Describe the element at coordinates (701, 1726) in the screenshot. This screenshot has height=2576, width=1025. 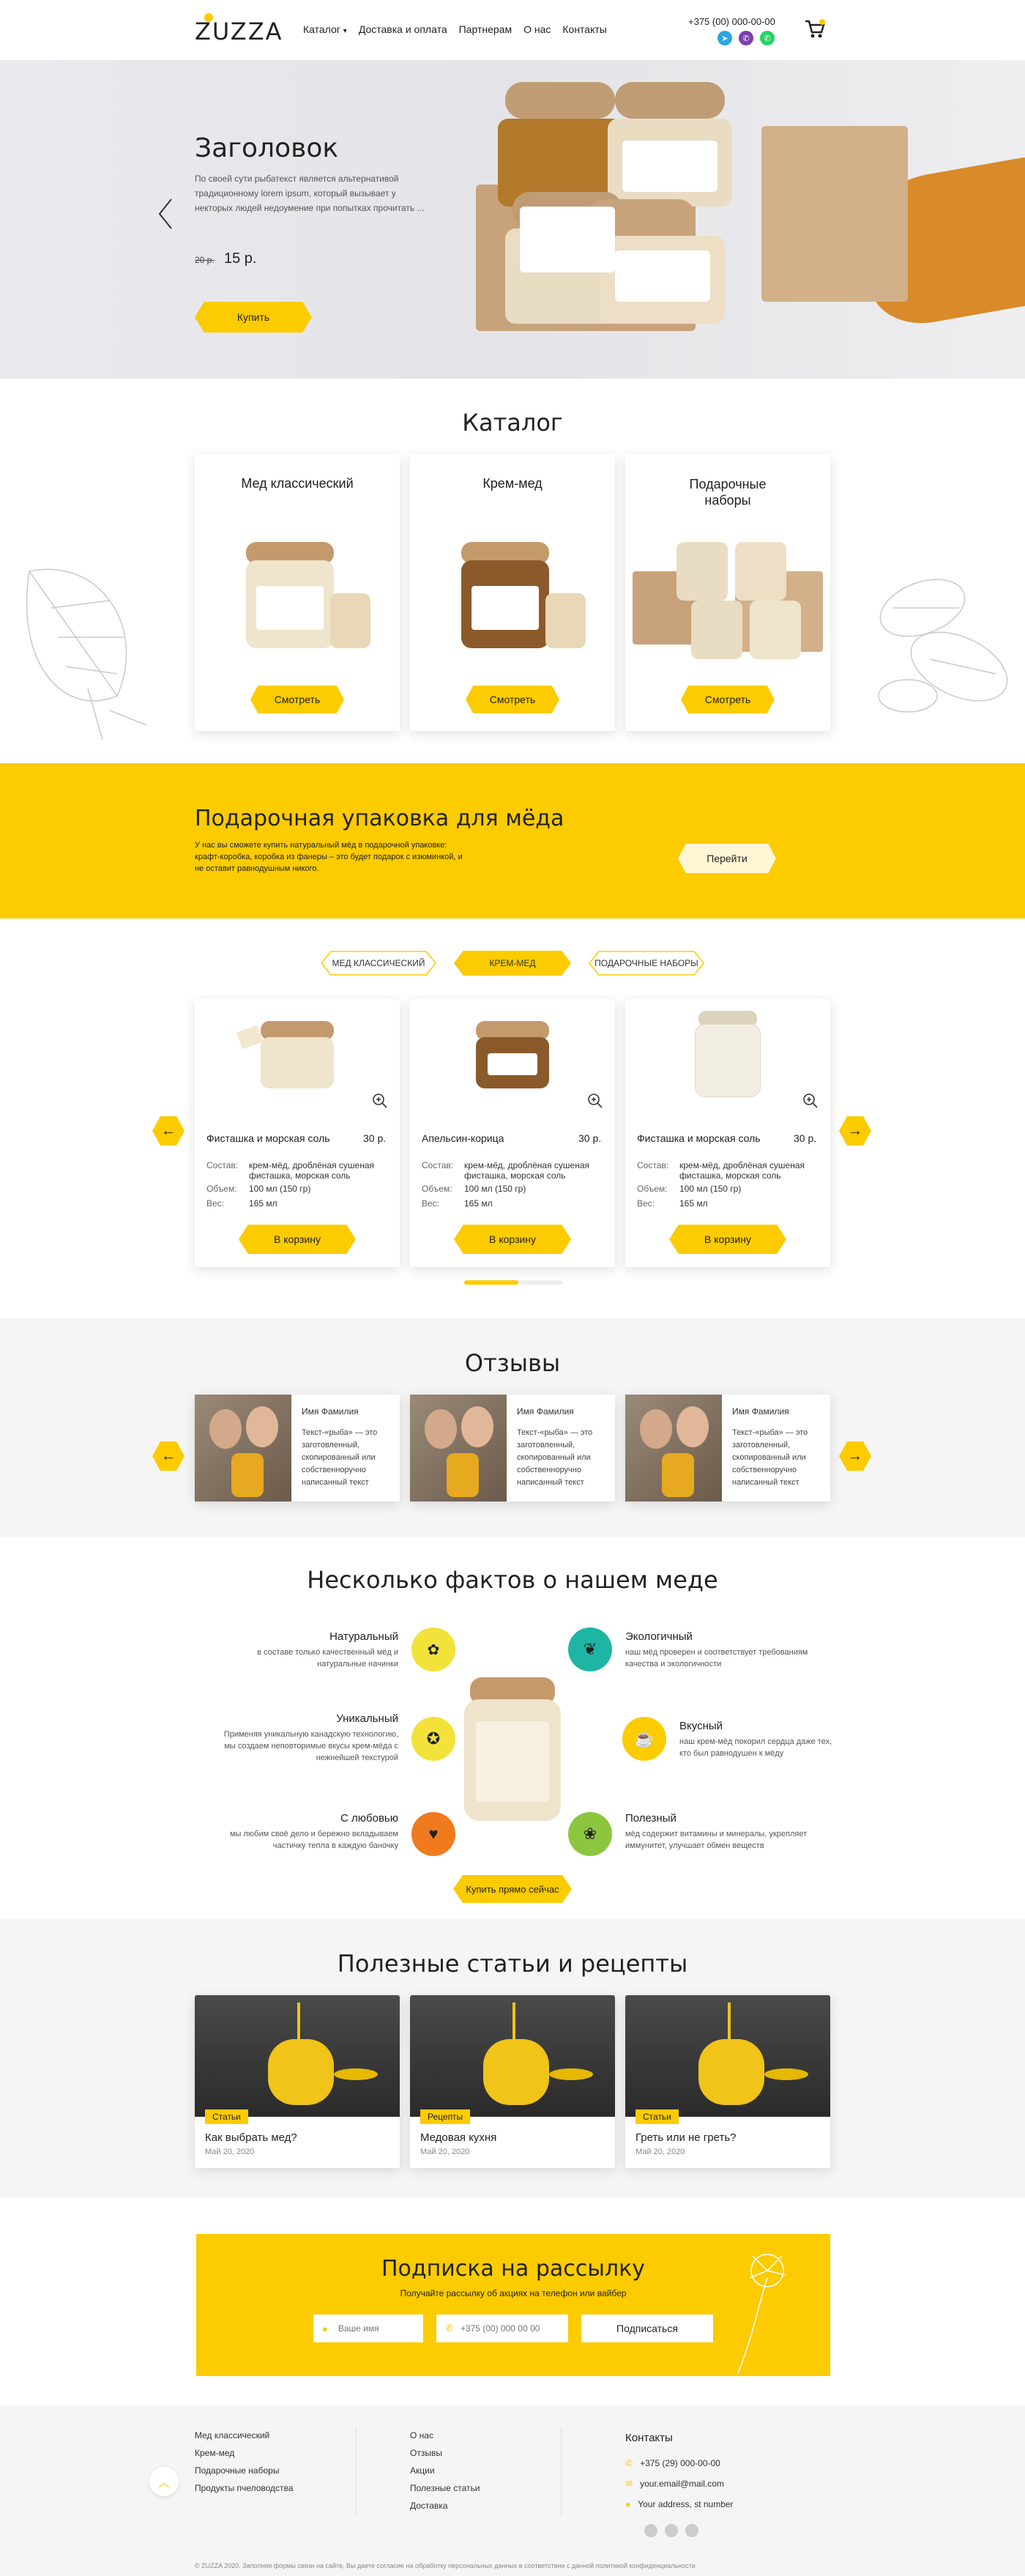
I see `fact-title: Вкусный` at that location.